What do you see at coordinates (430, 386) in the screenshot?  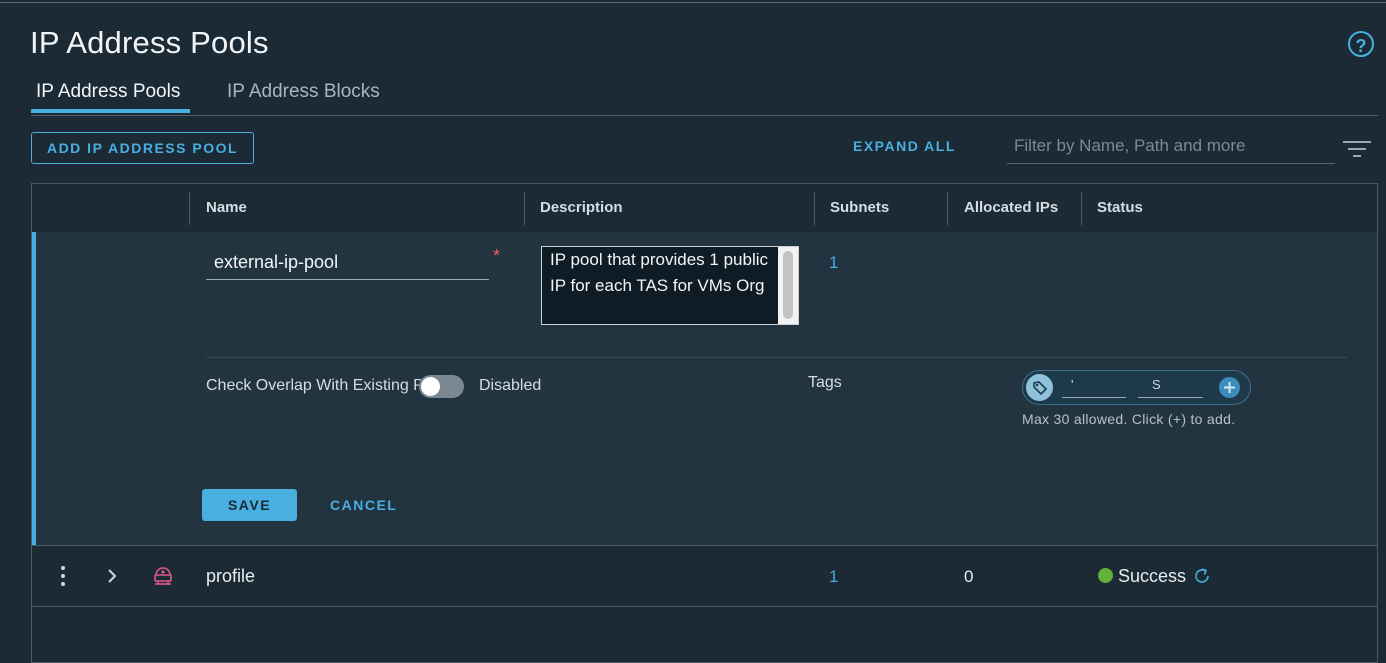 I see `toggle-knob` at bounding box center [430, 386].